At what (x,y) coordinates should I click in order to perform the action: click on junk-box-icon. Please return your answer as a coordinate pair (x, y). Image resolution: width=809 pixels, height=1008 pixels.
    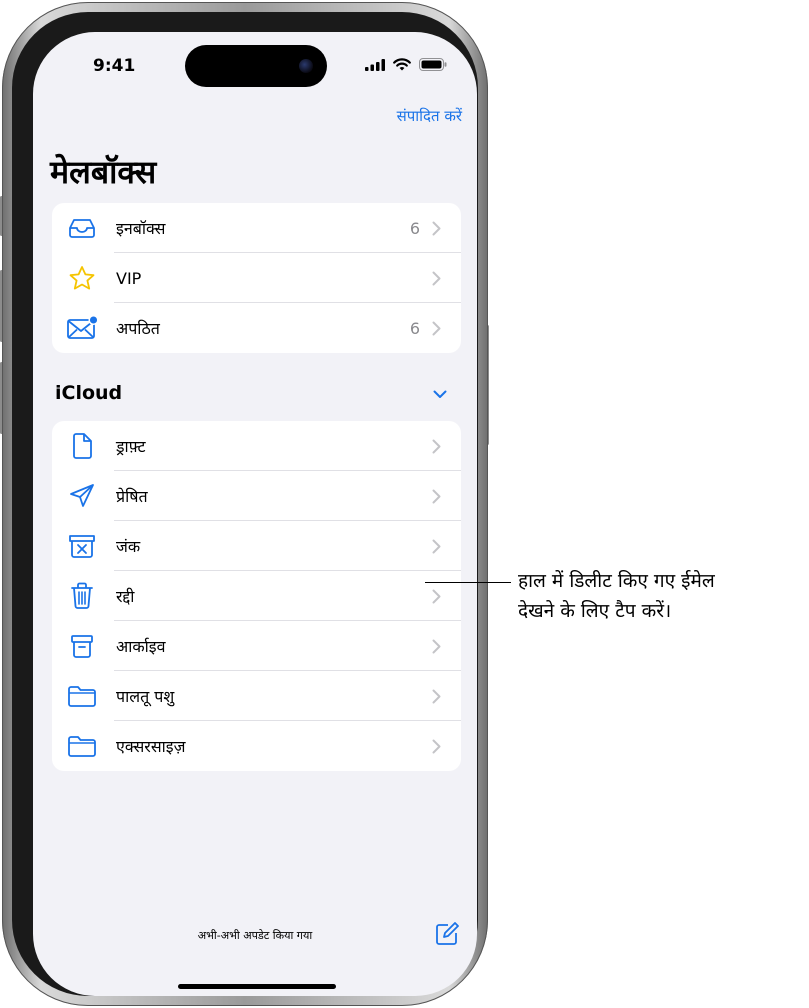
    Looking at the image, I should click on (82, 546).